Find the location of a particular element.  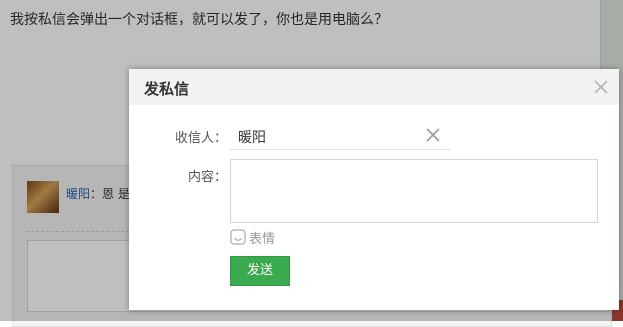

dialog-header: 发私信 is located at coordinates (374, 87).